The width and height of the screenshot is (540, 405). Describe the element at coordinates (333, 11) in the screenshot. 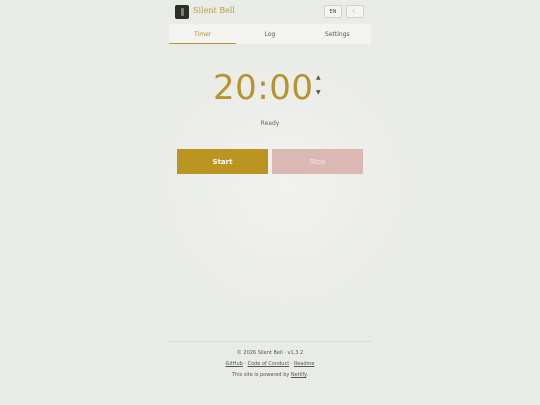

I see `language-button: EN` at that location.